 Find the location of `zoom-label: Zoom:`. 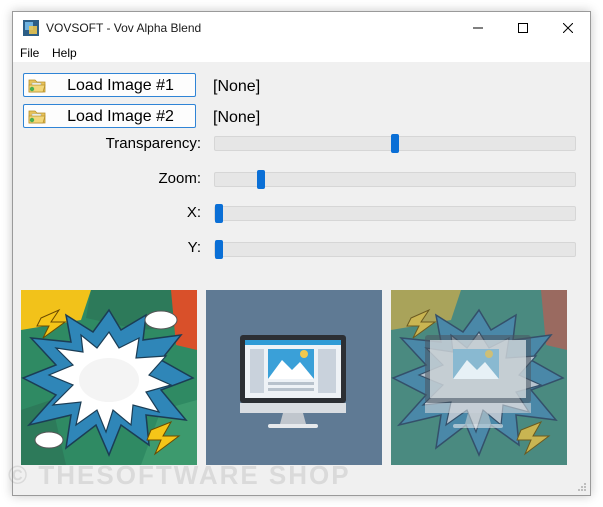

zoom-label: Zoom: is located at coordinates (179, 178).